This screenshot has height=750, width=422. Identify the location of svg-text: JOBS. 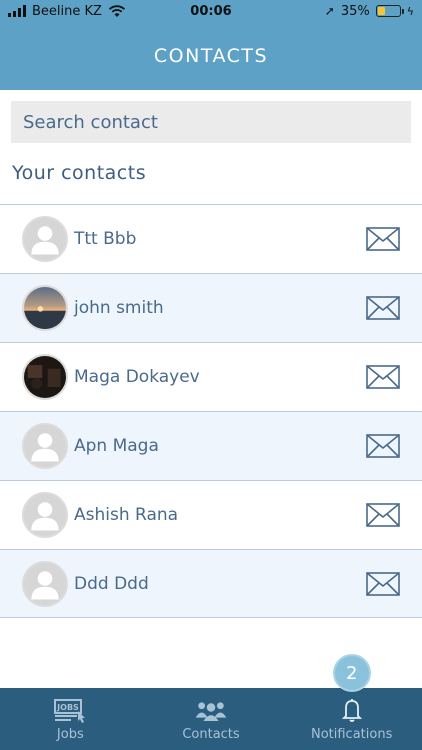
(68, 707).